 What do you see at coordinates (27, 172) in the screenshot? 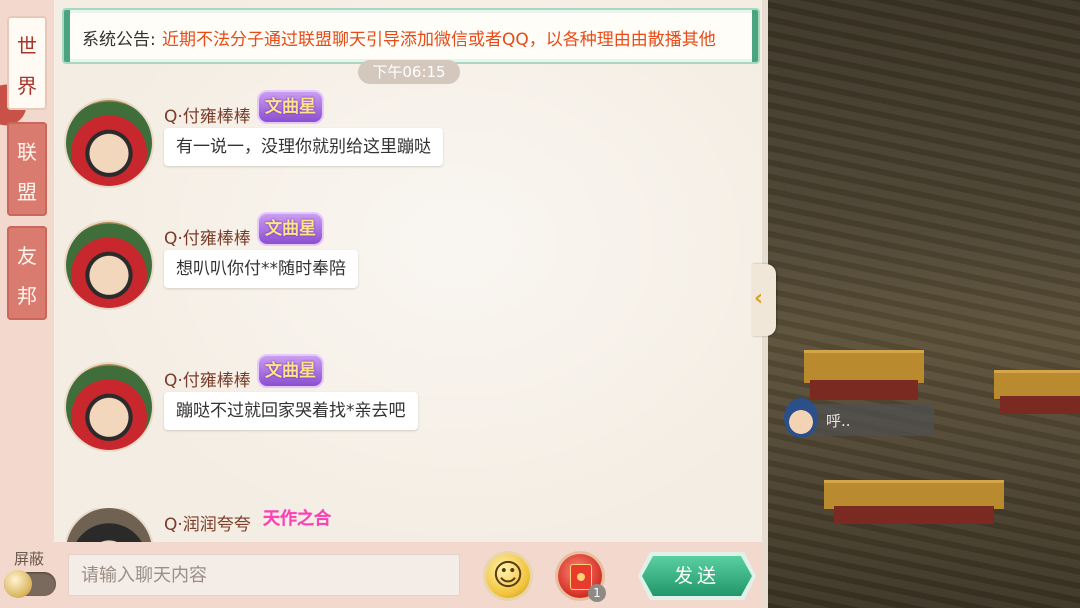
I see `tab-alliance-label: 联盟` at bounding box center [27, 172].